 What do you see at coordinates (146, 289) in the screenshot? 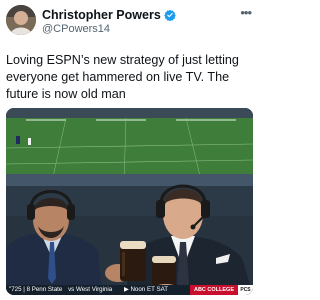
I see `ticker-time: ▶ Noon ET SAT` at bounding box center [146, 289].